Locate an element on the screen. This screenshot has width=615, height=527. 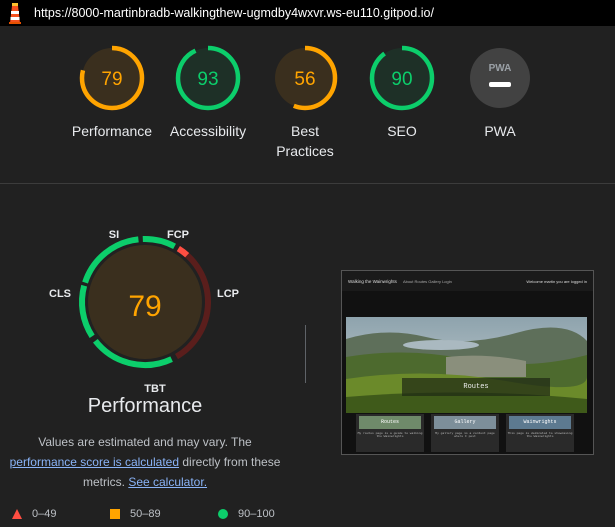
legend-item-square: 50–89 is located at coordinates (135, 514).